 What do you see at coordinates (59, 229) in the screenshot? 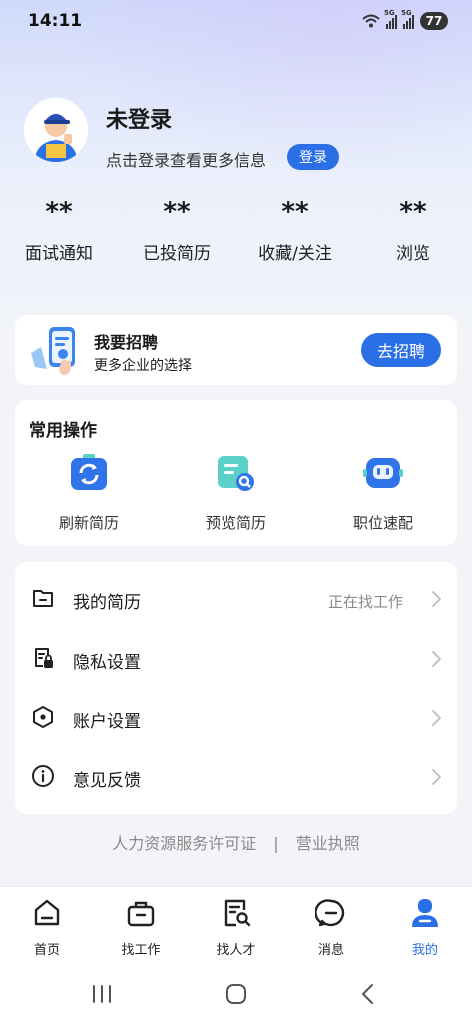
I see `stat-interview-notice: ** 面试通知` at bounding box center [59, 229].